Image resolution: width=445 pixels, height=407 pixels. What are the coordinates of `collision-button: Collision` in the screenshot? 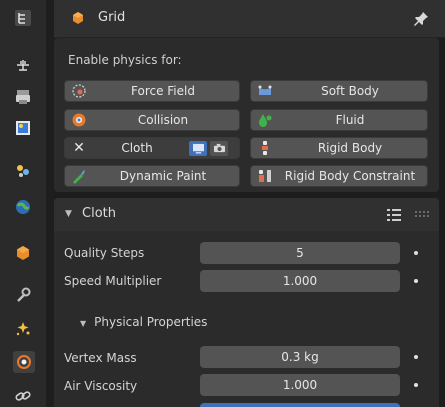 It's located at (152, 120).